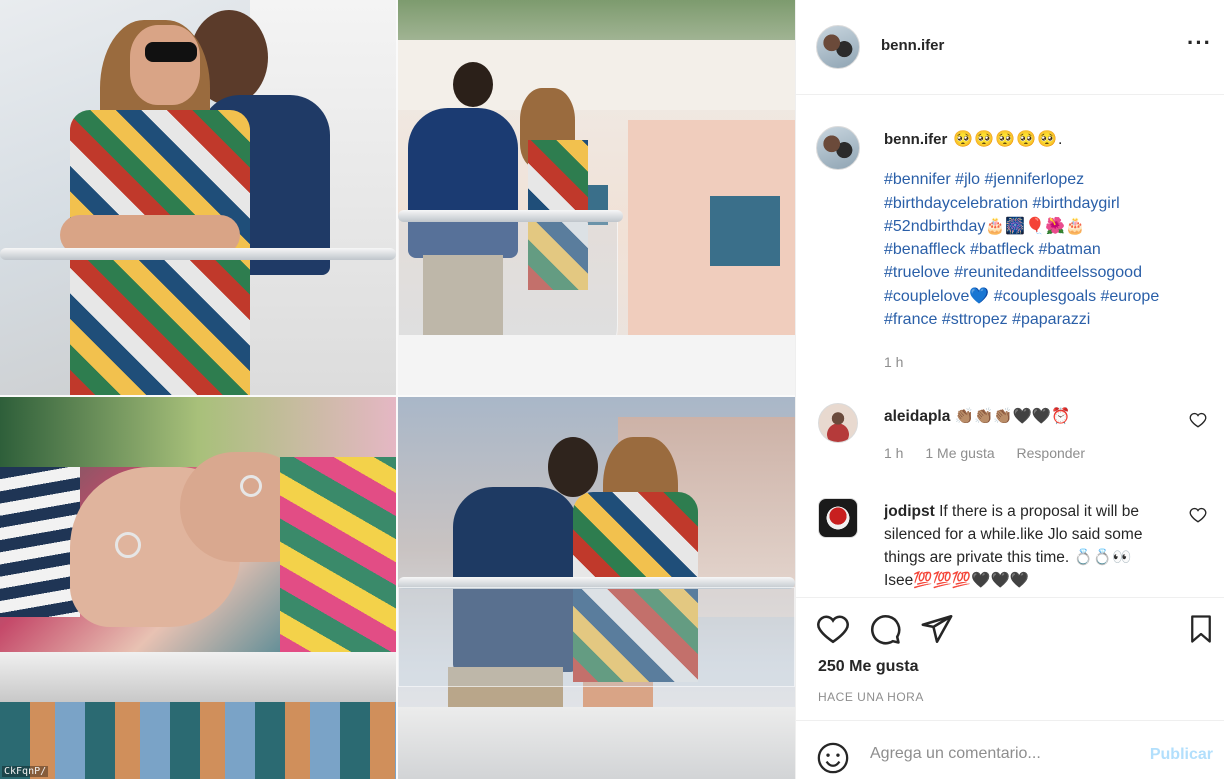 The height and width of the screenshot is (779, 1224). I want to click on caption-time: 1 h, so click(893, 362).